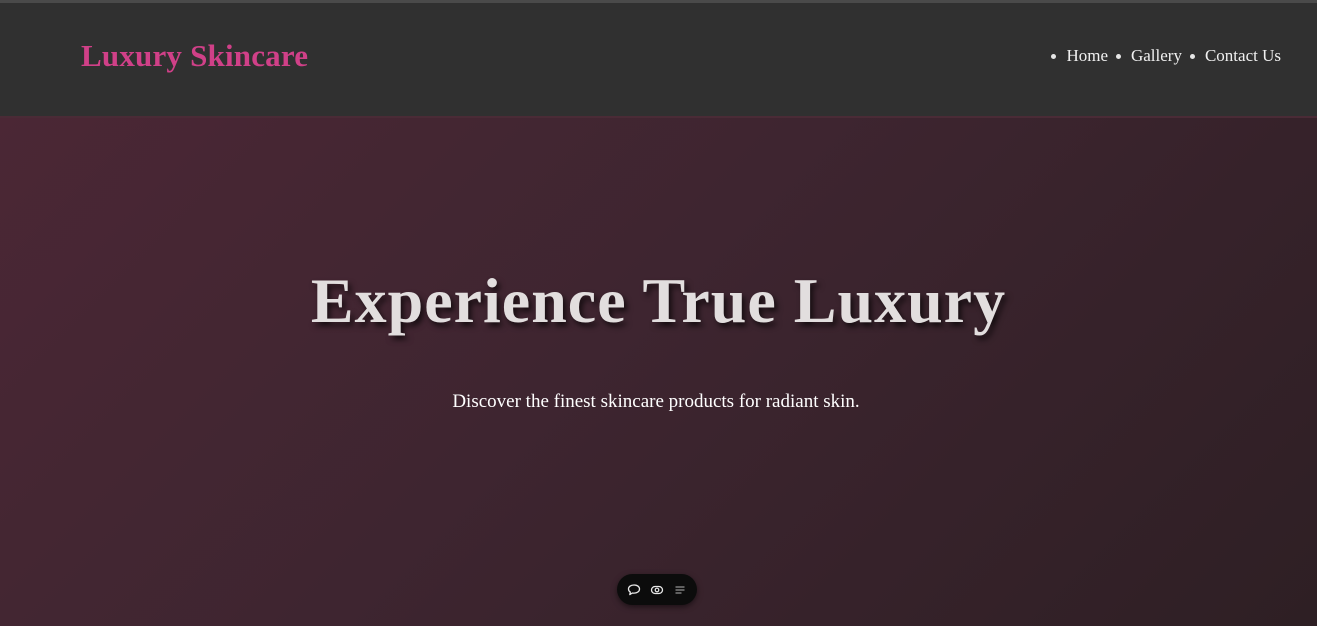  I want to click on nav-link-contact-us: Contact Us, so click(1243, 56).